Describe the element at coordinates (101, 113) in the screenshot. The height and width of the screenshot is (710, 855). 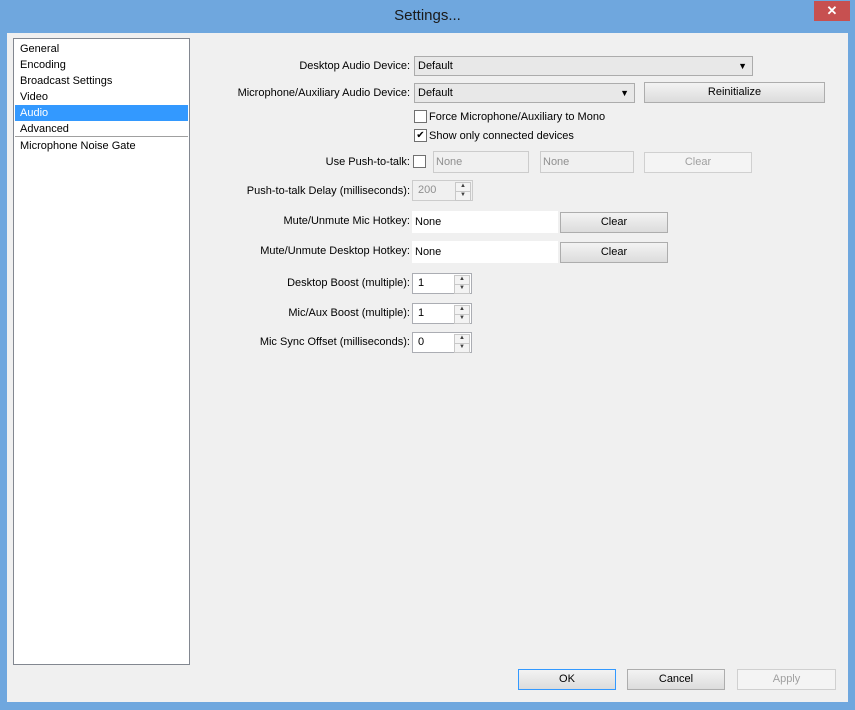
I see `sidebar-item-audio: Audio` at that location.